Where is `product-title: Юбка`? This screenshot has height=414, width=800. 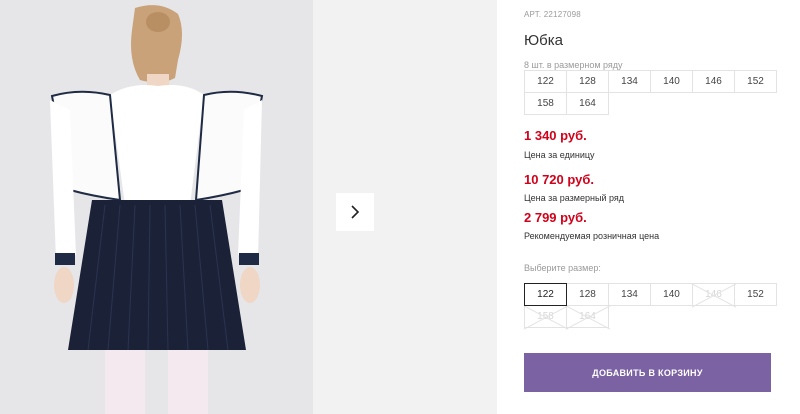
product-title: Юбка is located at coordinates (543, 40).